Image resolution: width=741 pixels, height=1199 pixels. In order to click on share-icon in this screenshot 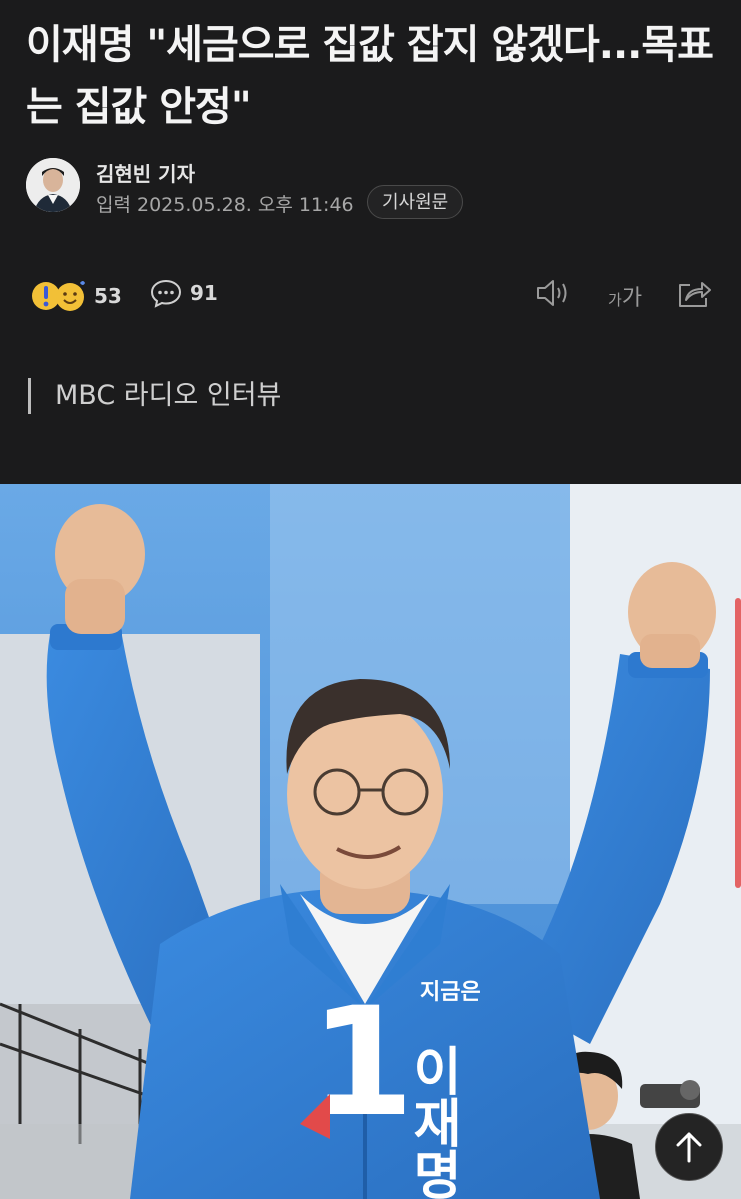, I will do `click(695, 294)`.